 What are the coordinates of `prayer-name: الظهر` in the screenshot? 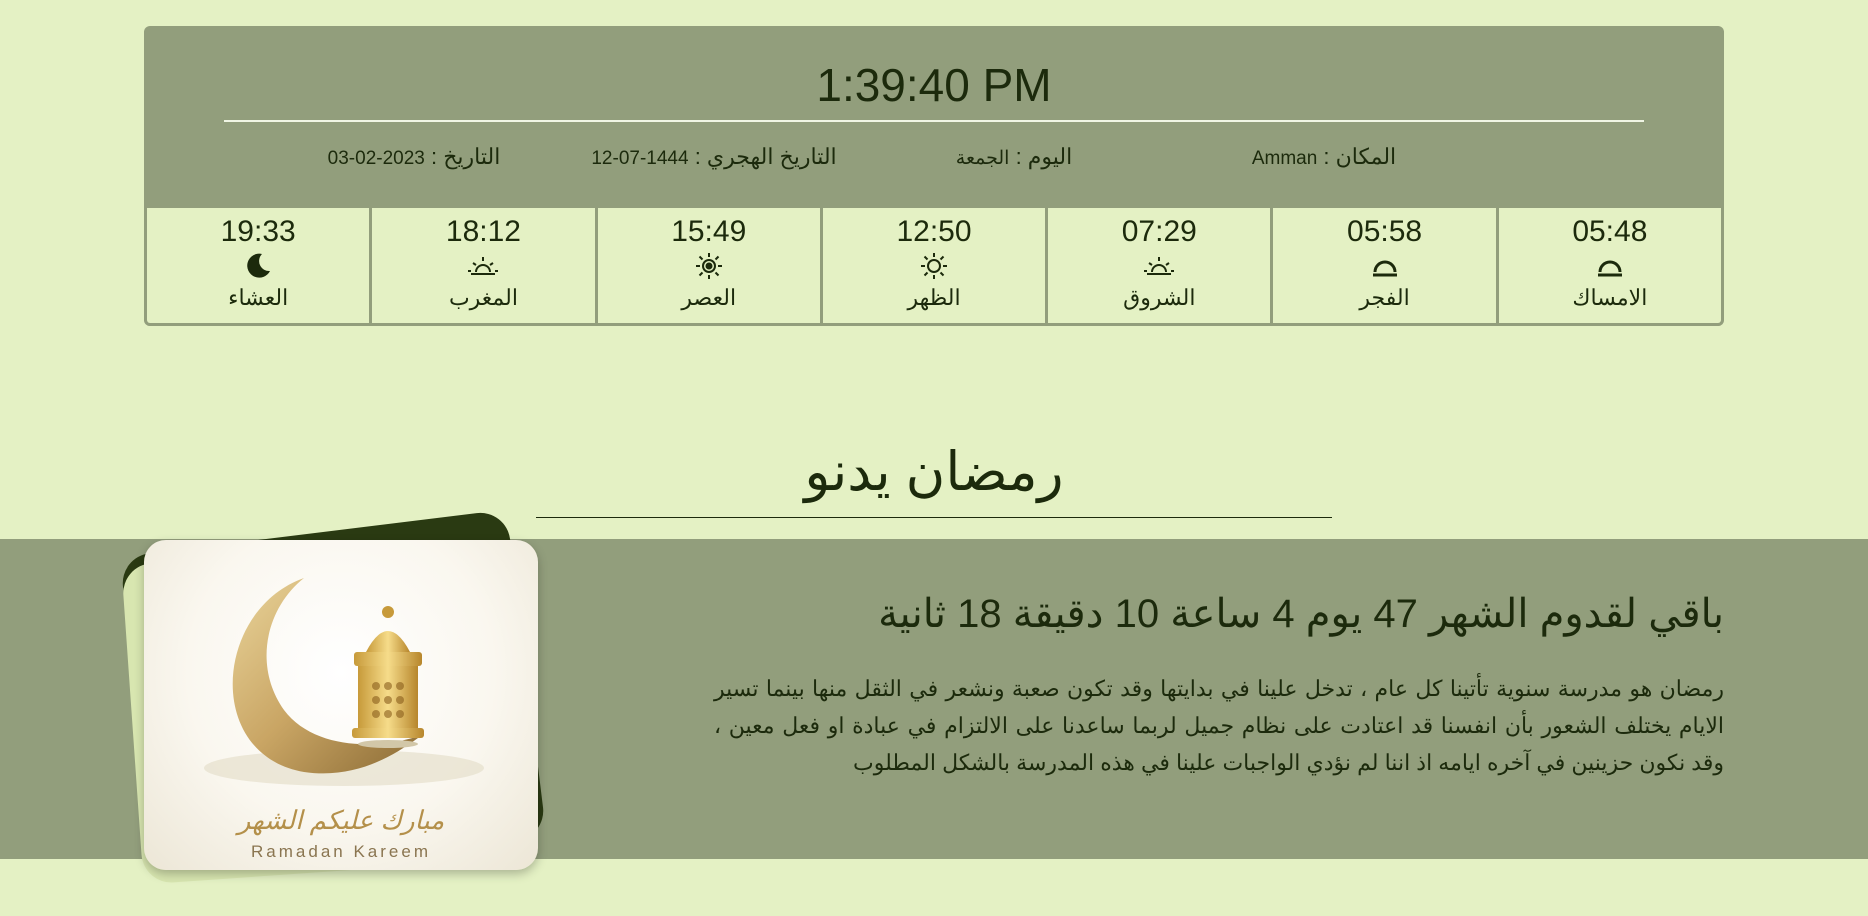 It's located at (934, 297).